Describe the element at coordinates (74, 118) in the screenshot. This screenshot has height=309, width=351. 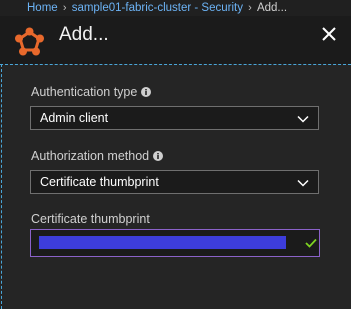
I see `auth-type-value: Admin client` at that location.